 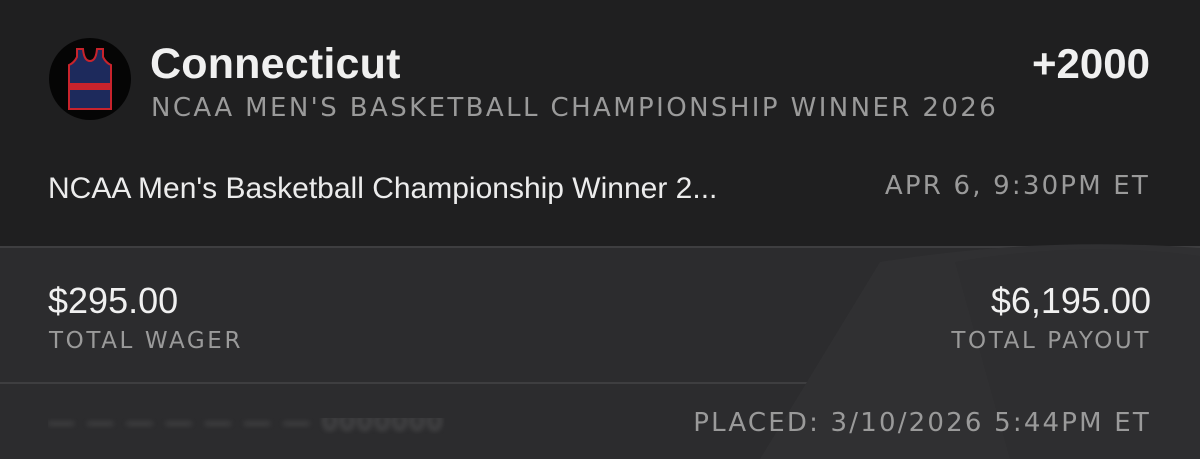 What do you see at coordinates (1091, 63) in the screenshot?
I see `odds-value: +2000` at bounding box center [1091, 63].